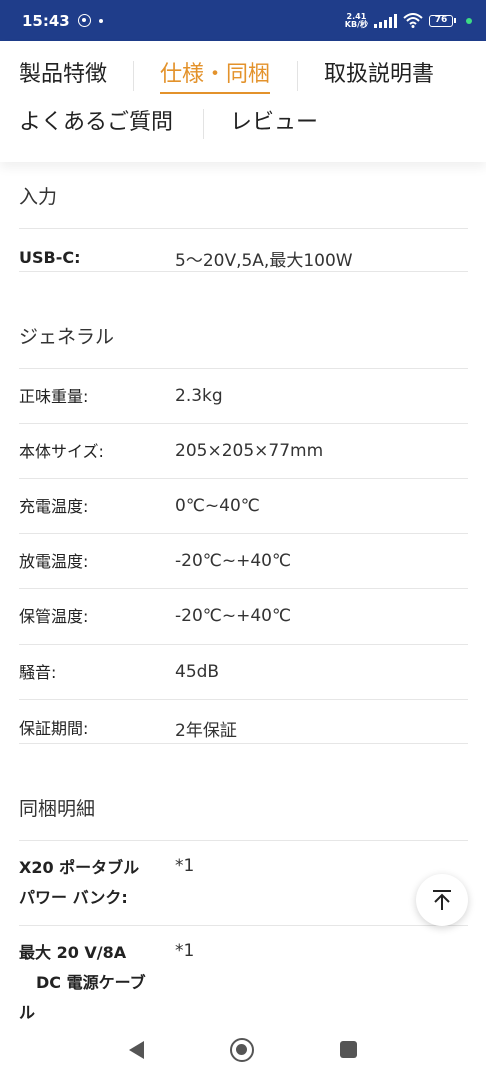 The width and height of the screenshot is (486, 1080). I want to click on tab-manual-label: 取扱説明書, so click(379, 74).